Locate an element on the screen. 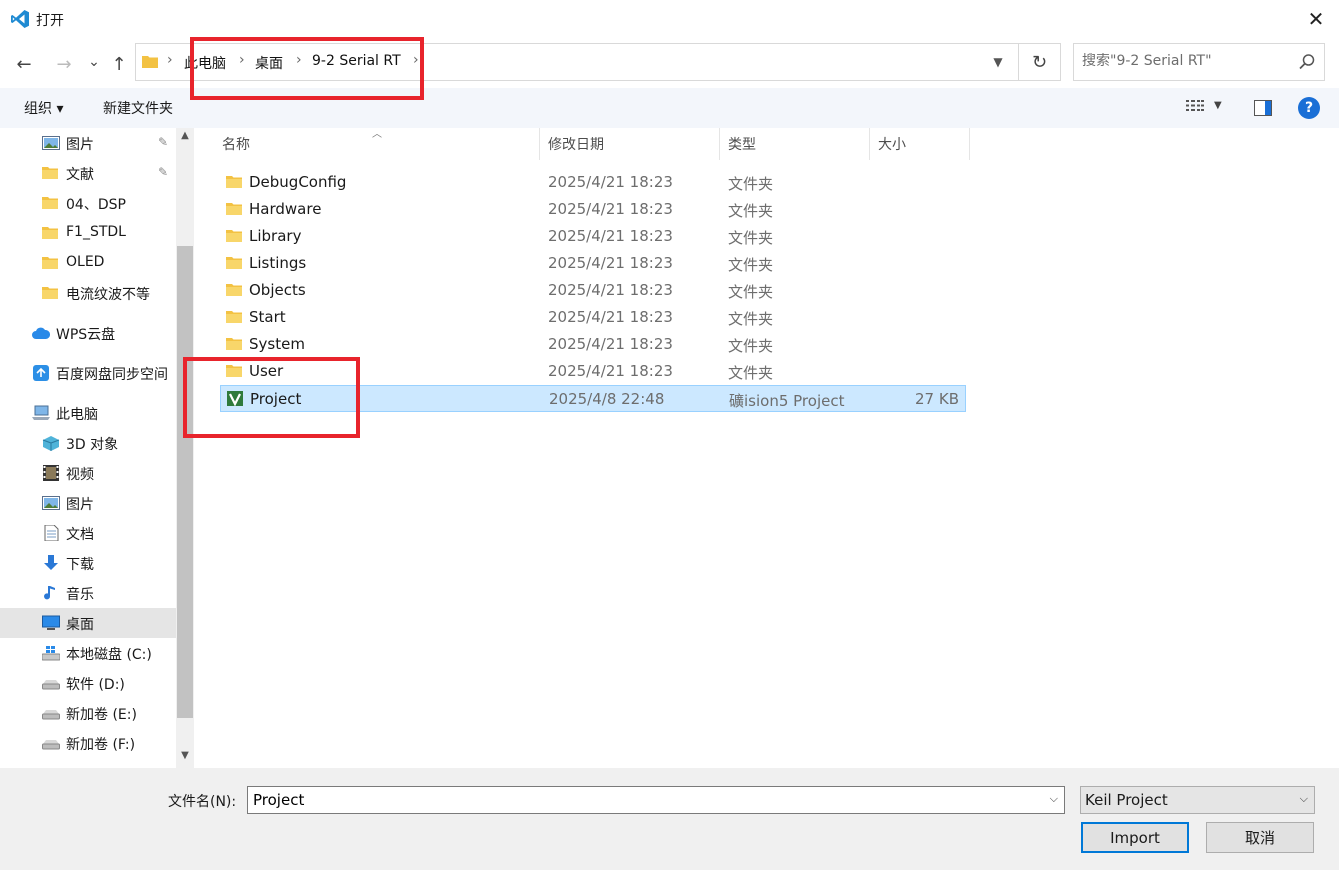  file-row: User 2025/4/21 18:23 文件夹 is located at coordinates (593, 371).